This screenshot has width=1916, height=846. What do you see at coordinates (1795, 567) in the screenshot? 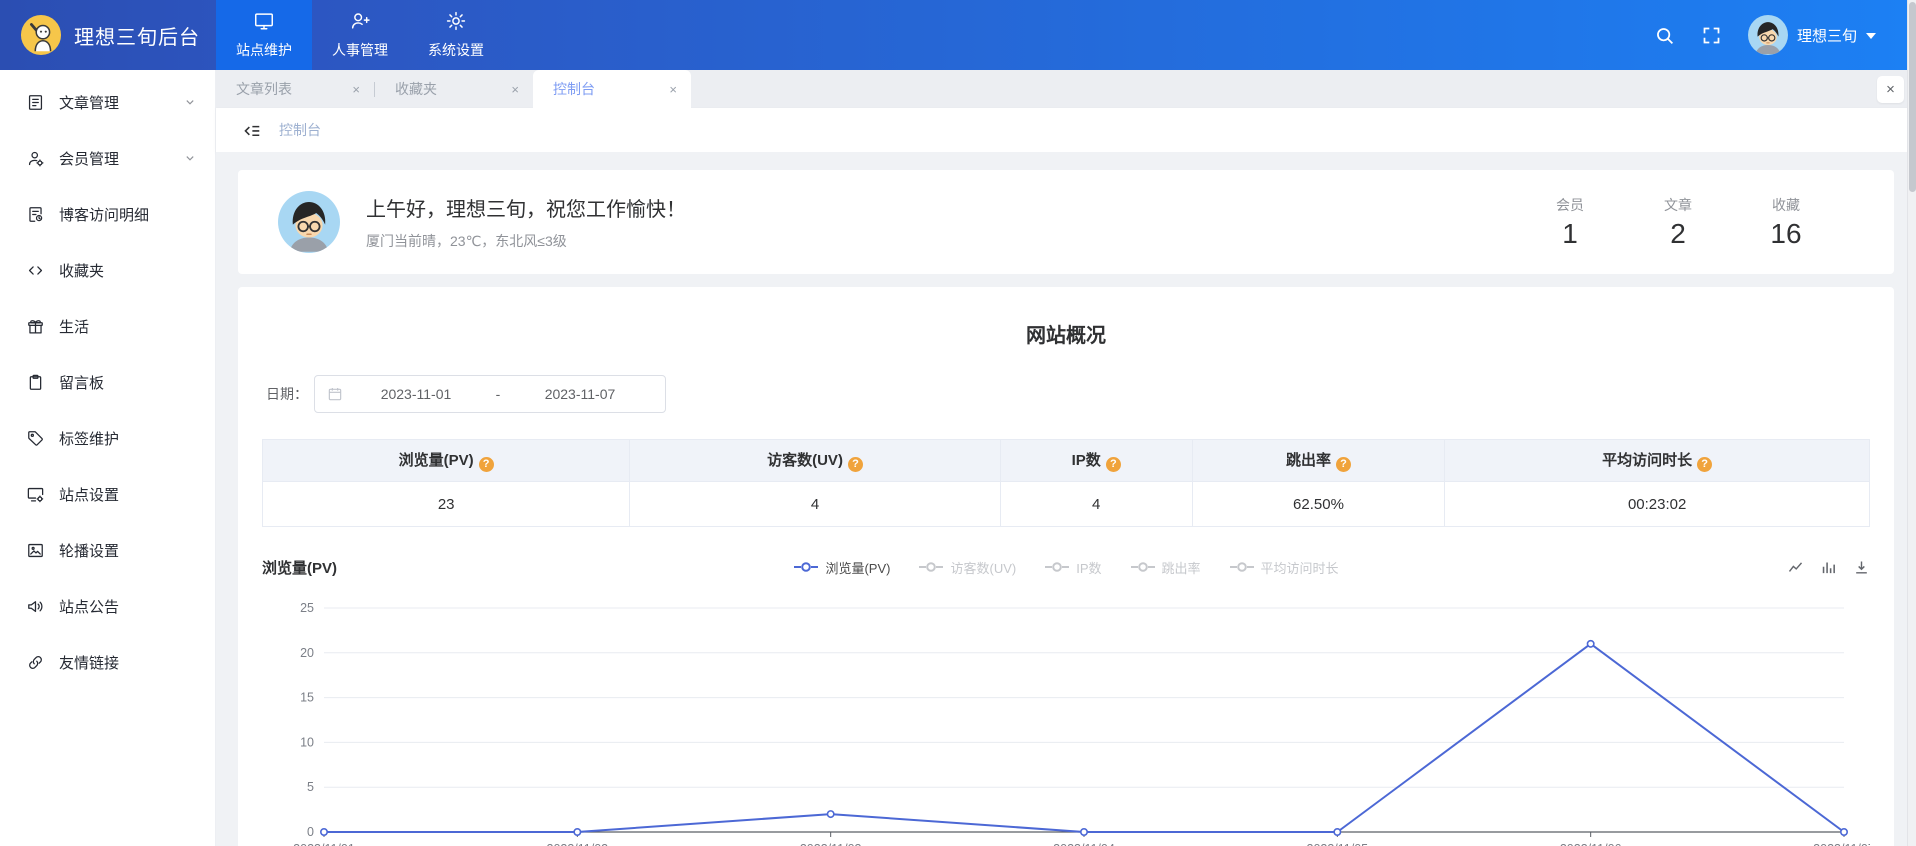
I see `line-chart-icon` at bounding box center [1795, 567].